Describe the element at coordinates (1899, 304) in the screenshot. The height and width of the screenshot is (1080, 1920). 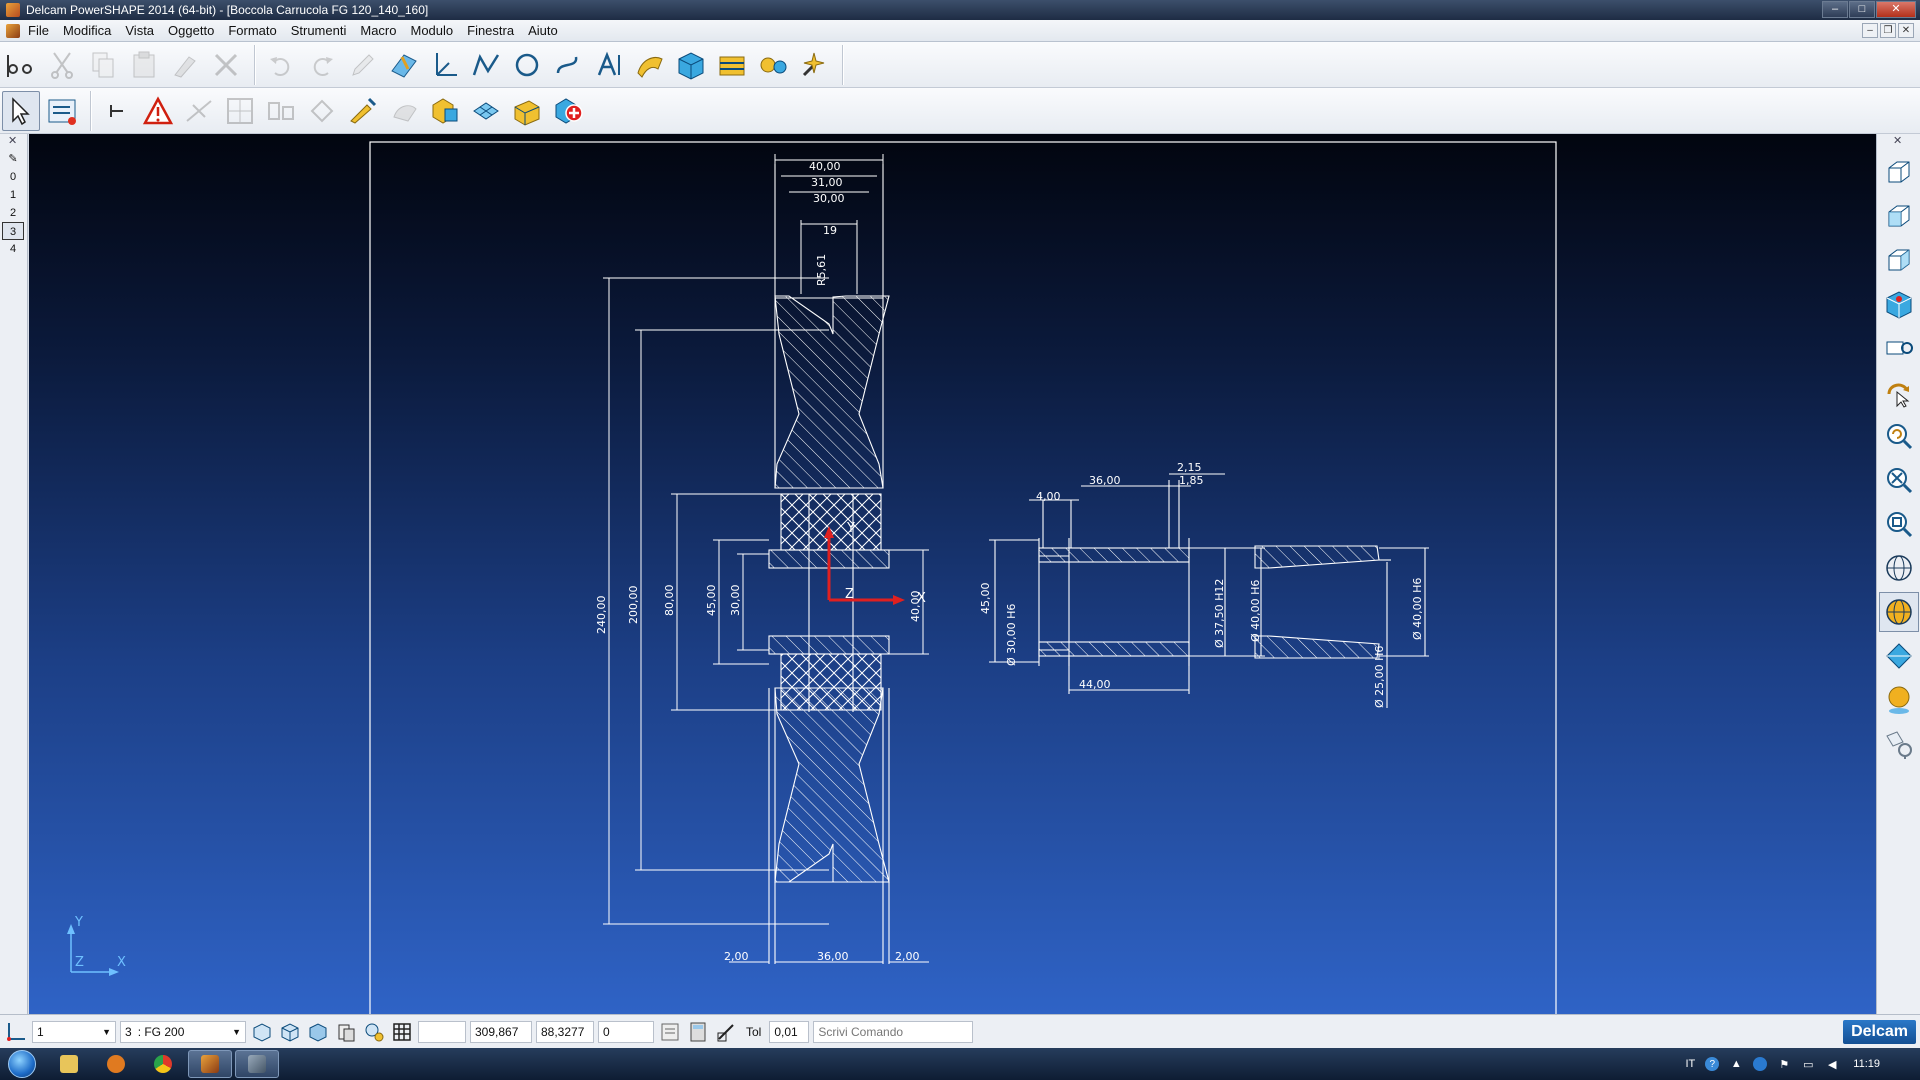
I see `view-cube-button` at that location.